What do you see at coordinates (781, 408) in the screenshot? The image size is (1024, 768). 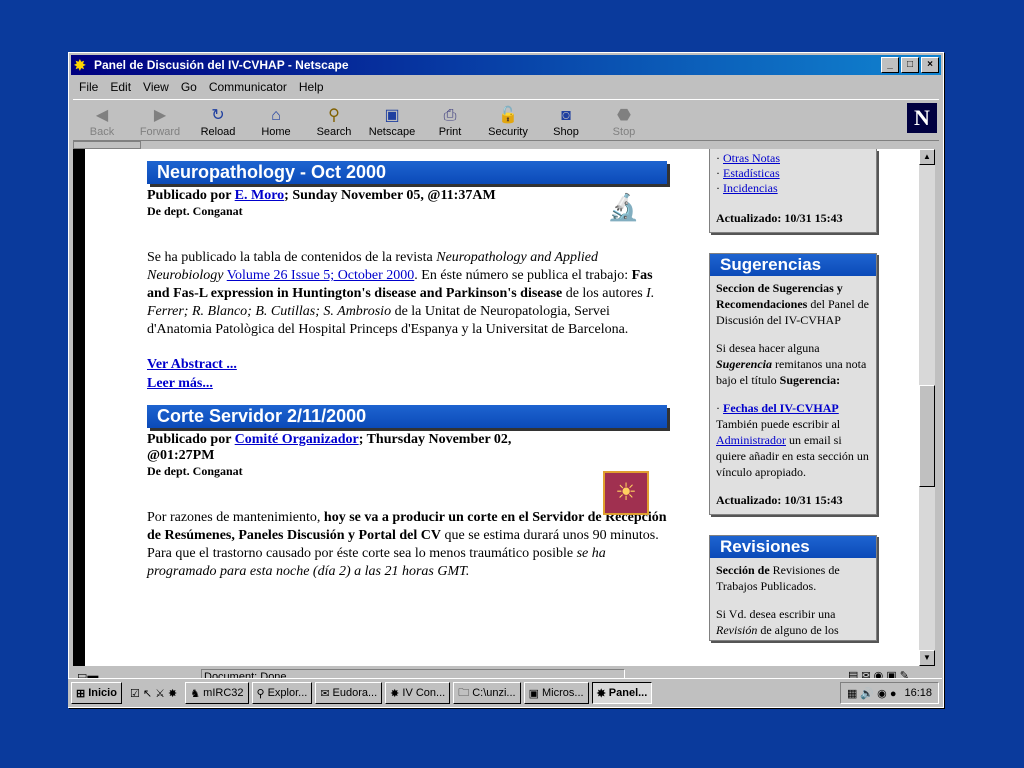 I see `fechas-link: Fechas del IV-CVHAP` at bounding box center [781, 408].